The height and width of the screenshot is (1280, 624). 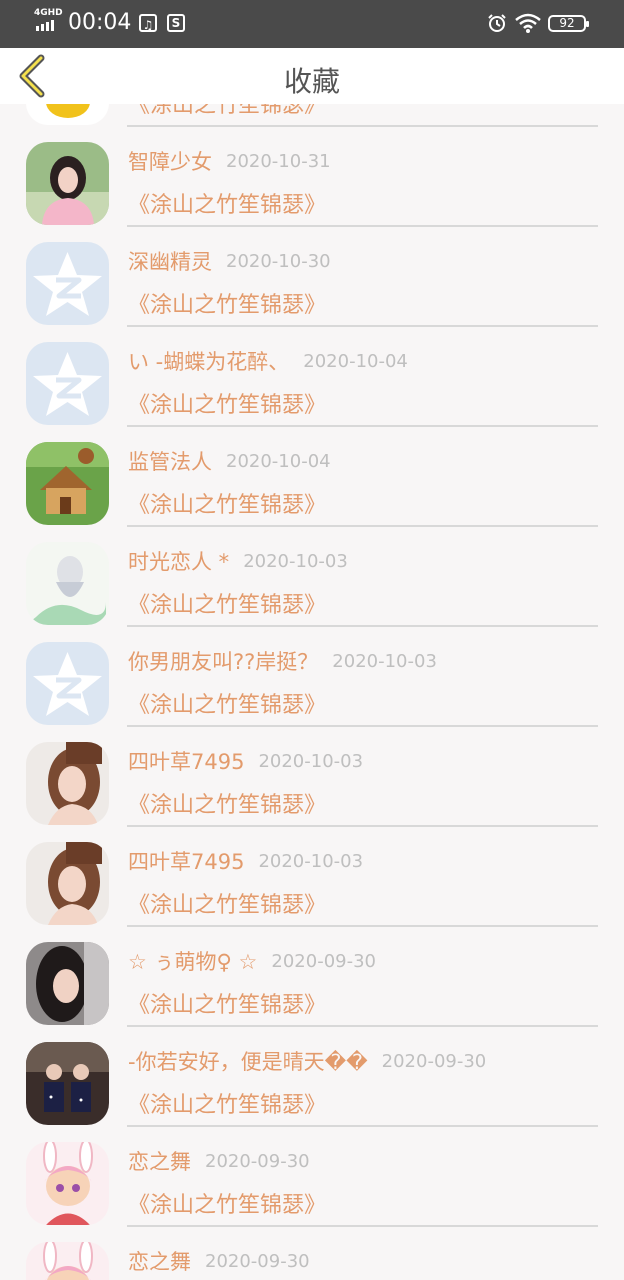 I want to click on user-name: 你男朋友叫??岸挺？, so click(x=223, y=662).